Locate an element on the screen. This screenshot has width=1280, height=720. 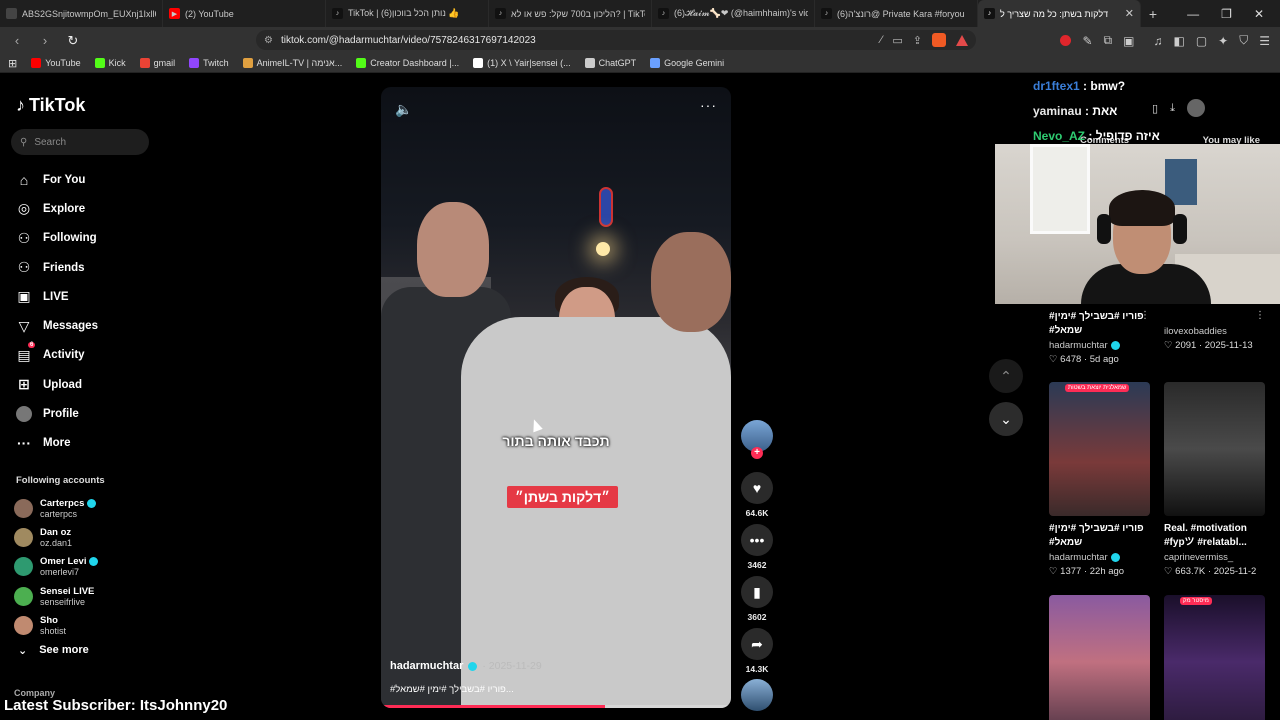
nav-item-friends: ⚇ Friends is located at coordinates (57, 267).